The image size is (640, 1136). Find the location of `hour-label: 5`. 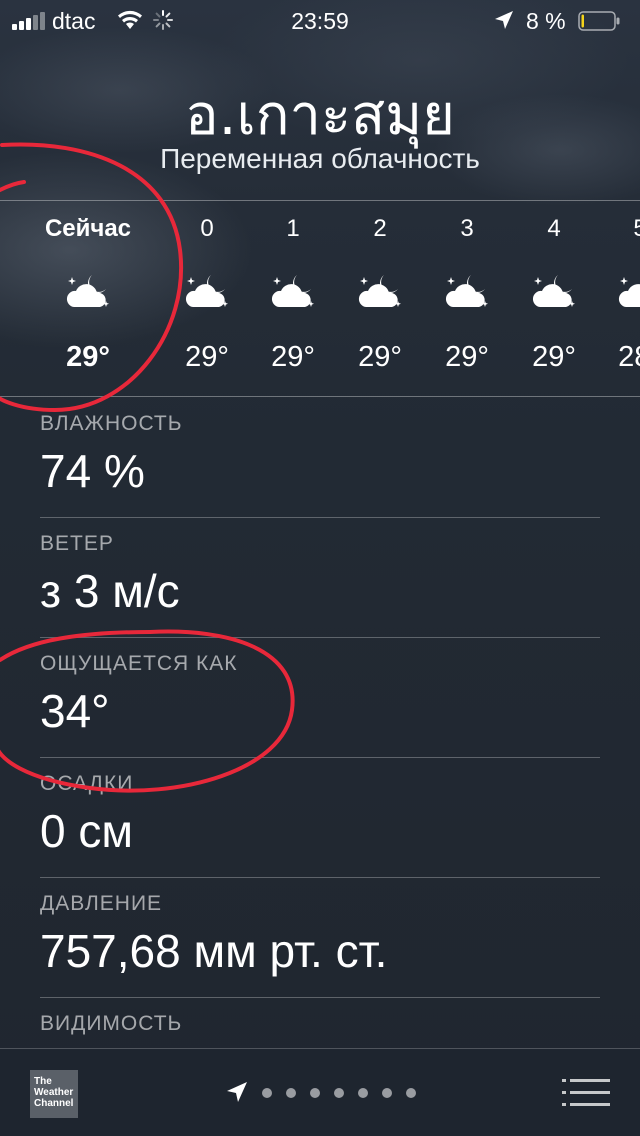

hour-label: 5 is located at coordinates (636, 228).